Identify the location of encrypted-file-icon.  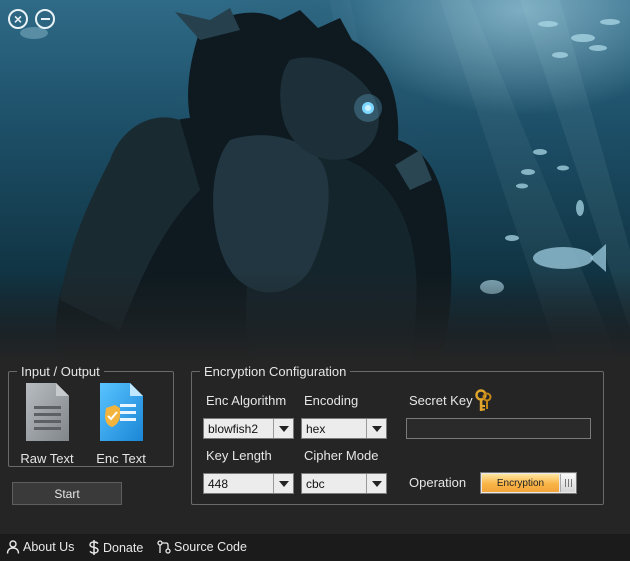
(121, 412).